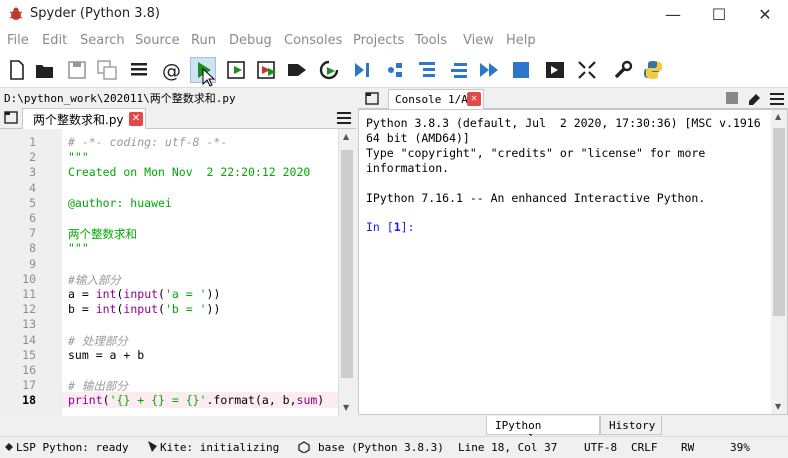 The image size is (788, 458). Describe the element at coordinates (474, 99) in the screenshot. I see `close-console-tab-icon: ✕` at that location.